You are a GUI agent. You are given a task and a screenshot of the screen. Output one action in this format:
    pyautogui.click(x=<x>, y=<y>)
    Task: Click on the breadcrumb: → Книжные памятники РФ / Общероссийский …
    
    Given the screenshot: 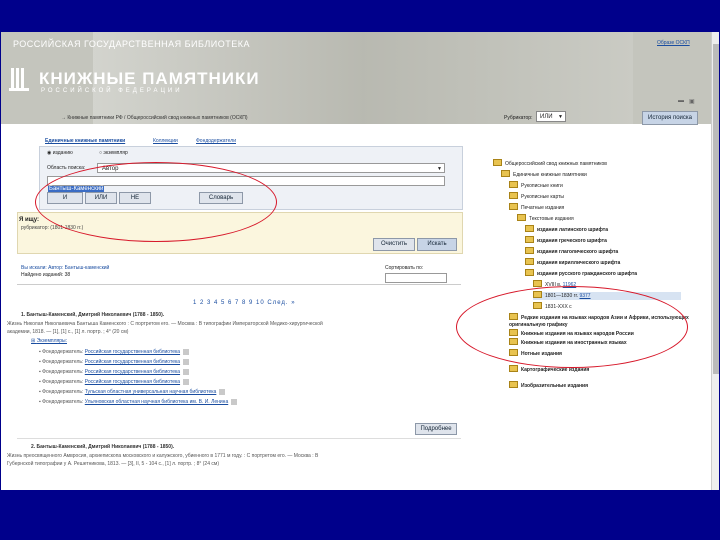 What is the action you would take?
    pyautogui.click(x=154, y=118)
    